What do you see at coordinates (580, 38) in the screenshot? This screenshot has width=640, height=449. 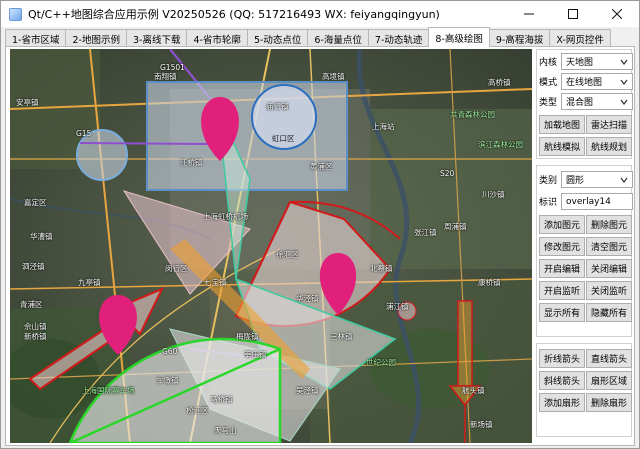 I see `tab-10: X-网页控件` at bounding box center [580, 38].